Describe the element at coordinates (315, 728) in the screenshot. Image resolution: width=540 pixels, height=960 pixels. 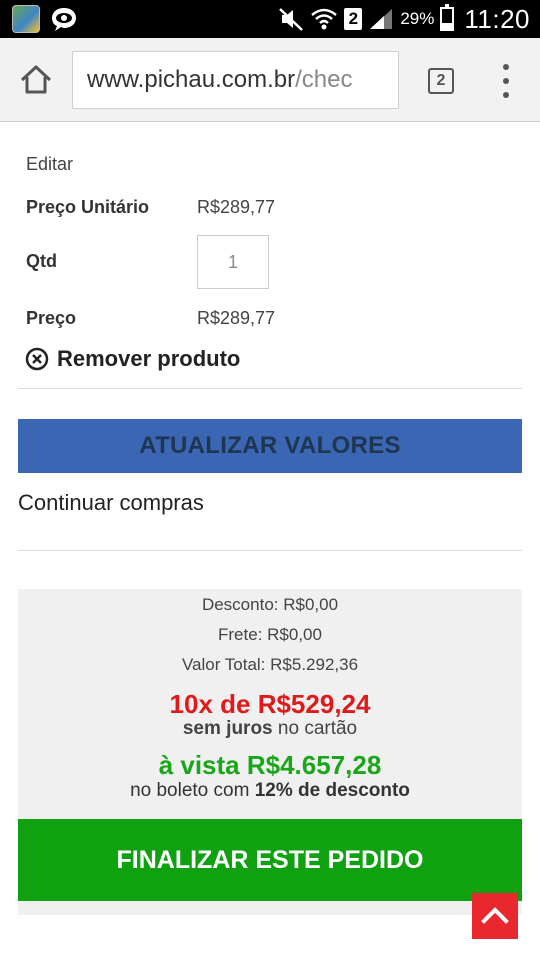
I see `installments-note-rest: no cartão` at that location.